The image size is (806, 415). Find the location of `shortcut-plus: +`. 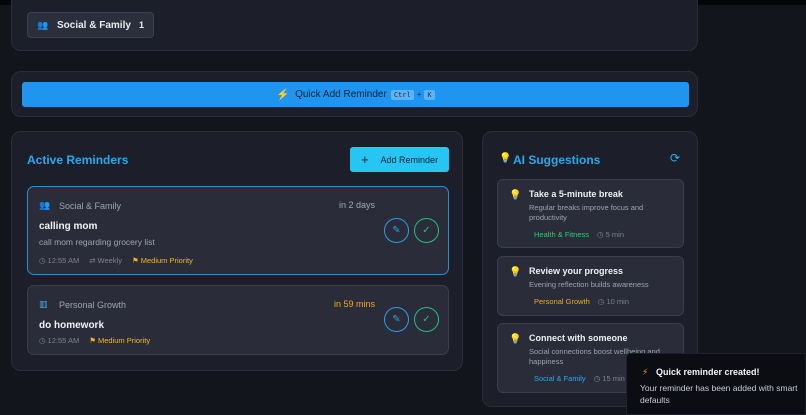

shortcut-plus: + is located at coordinates (419, 94).